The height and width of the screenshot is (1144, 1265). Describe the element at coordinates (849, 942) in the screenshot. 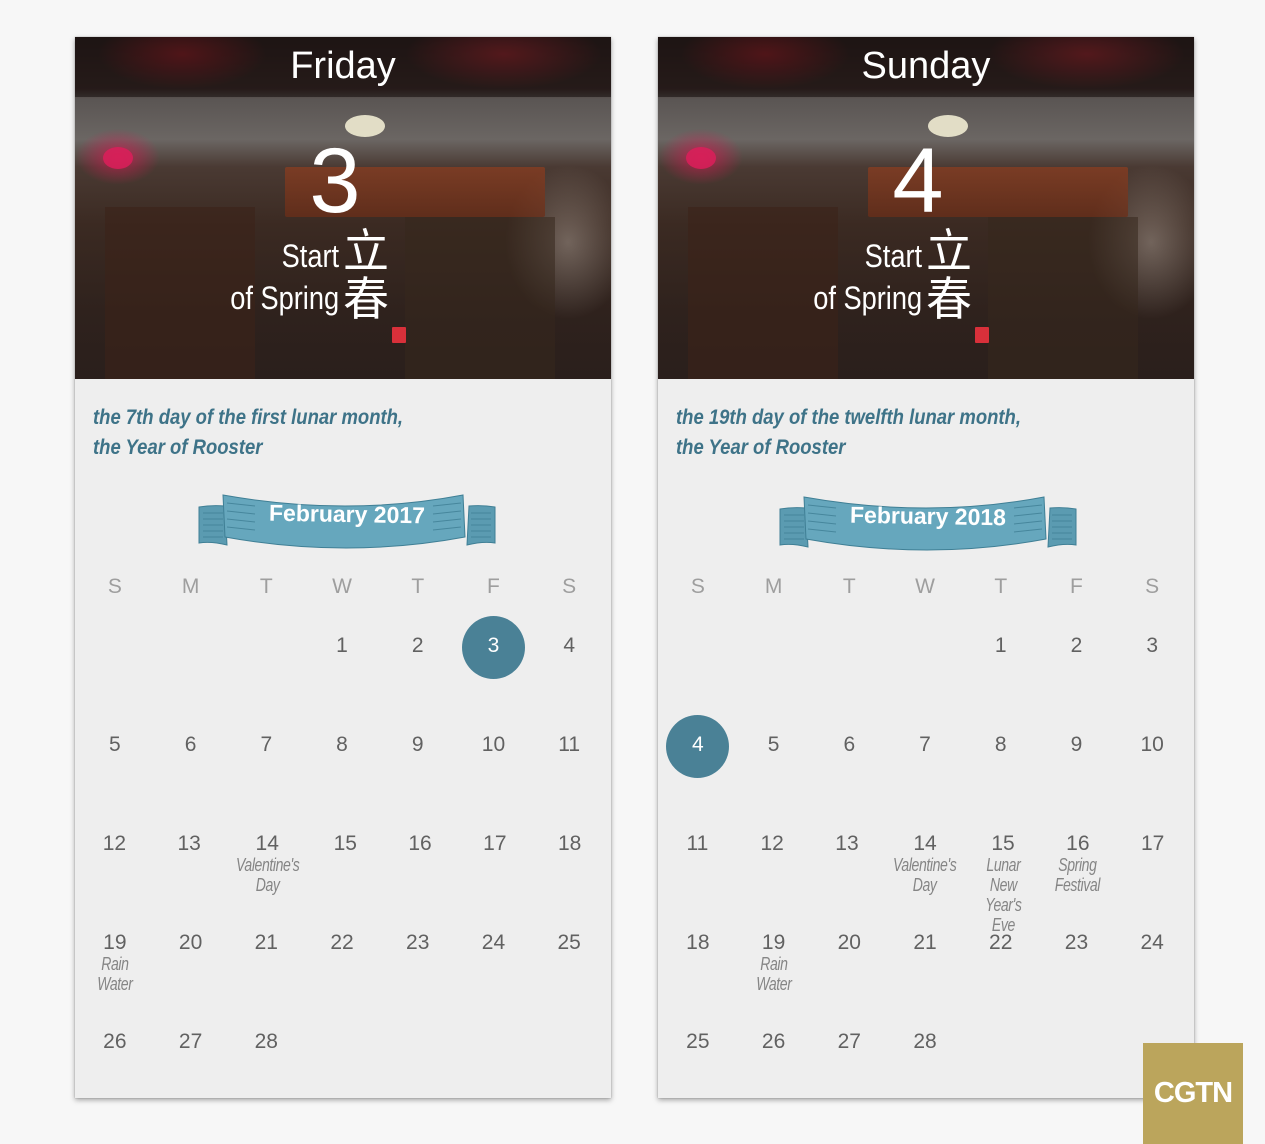

I see `day-number: 20` at that location.